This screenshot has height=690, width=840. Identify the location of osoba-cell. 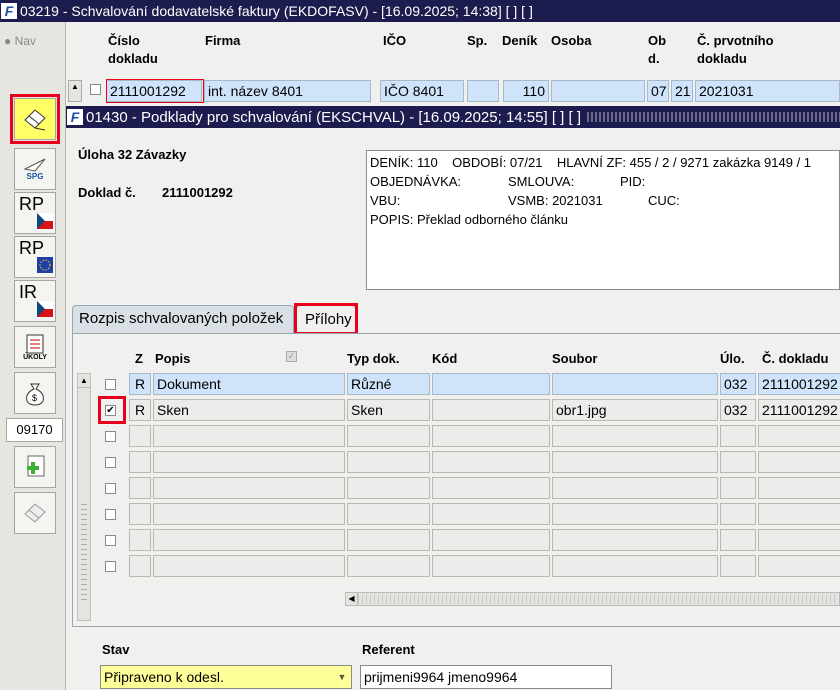
(598, 91).